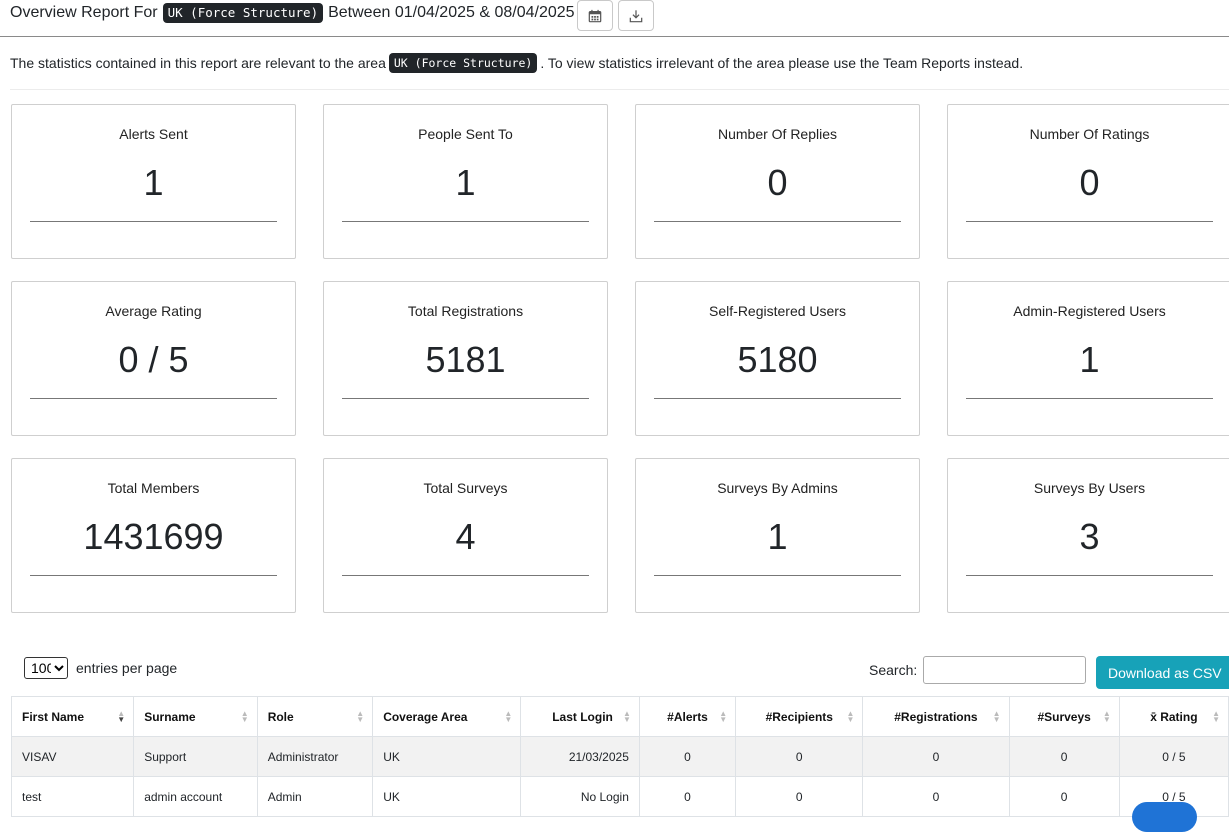  I want to click on cell-registrations: 0, so click(936, 756).